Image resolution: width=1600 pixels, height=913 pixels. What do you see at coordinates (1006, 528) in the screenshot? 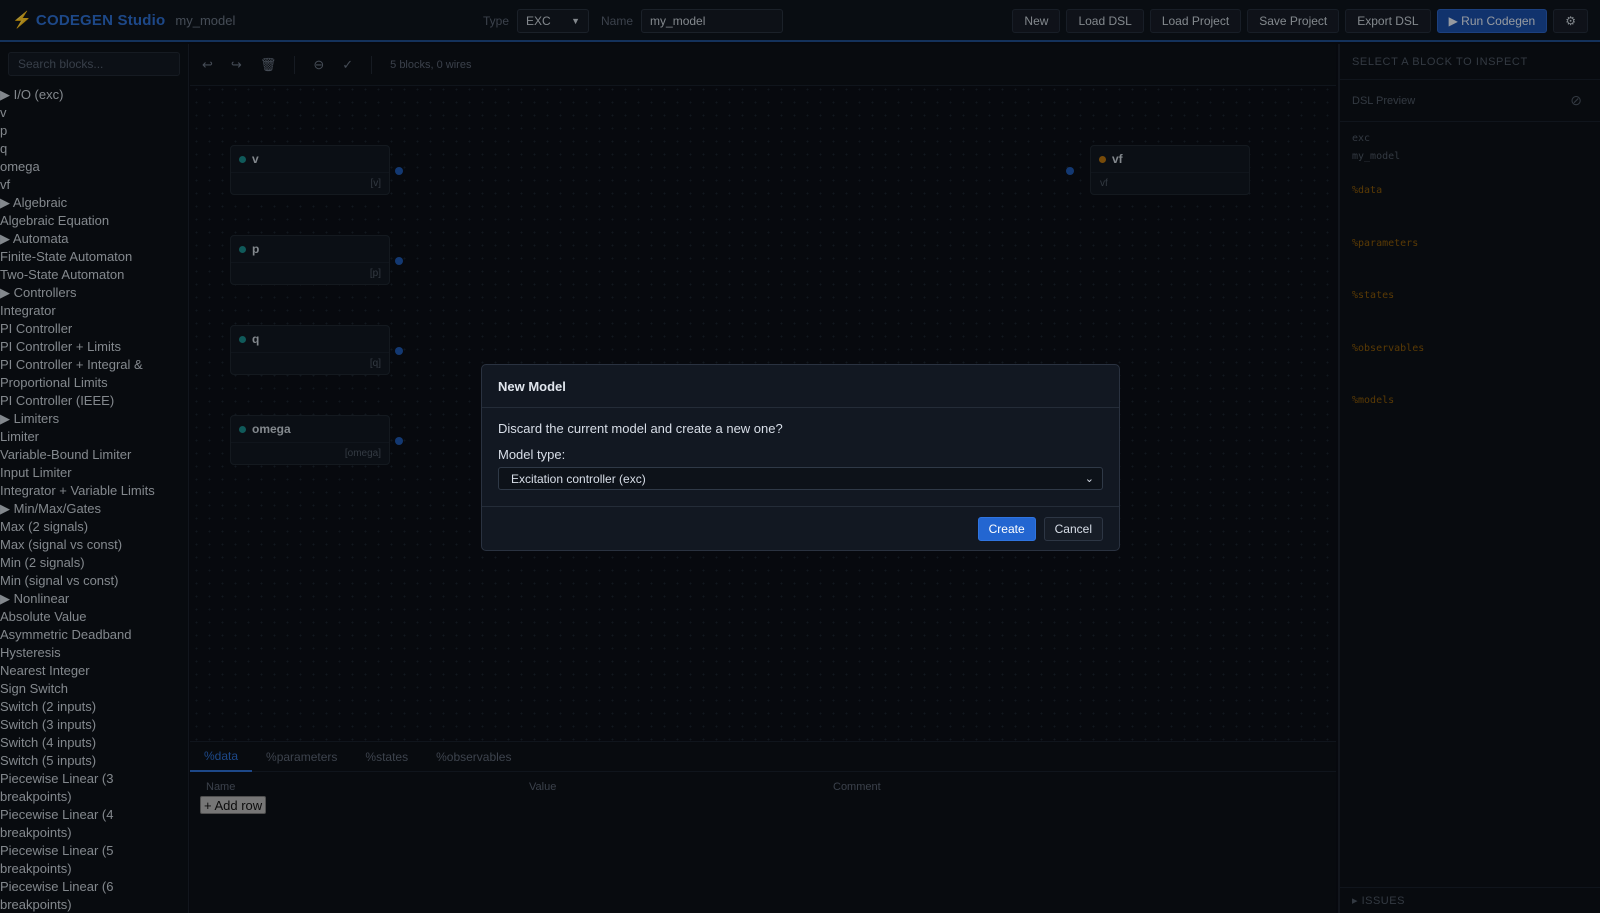
I see `create-button: Create` at bounding box center [1006, 528].